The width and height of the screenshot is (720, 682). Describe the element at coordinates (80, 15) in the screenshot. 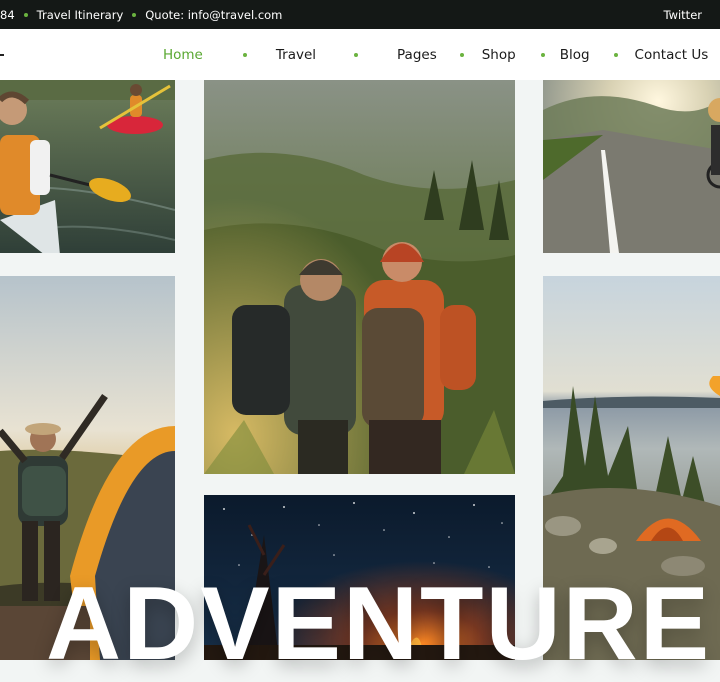

I see `travel-itinerary-link: Travel Itinerary` at that location.